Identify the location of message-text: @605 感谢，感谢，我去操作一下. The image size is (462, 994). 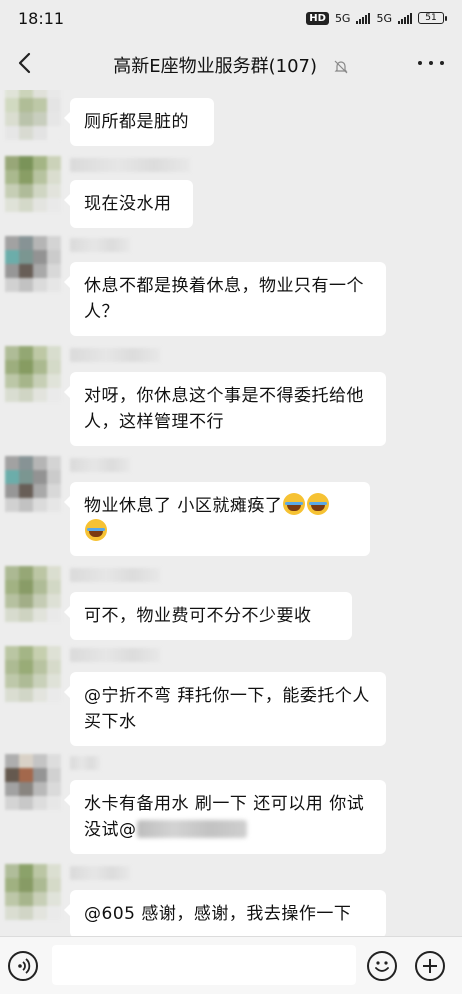
(218, 914).